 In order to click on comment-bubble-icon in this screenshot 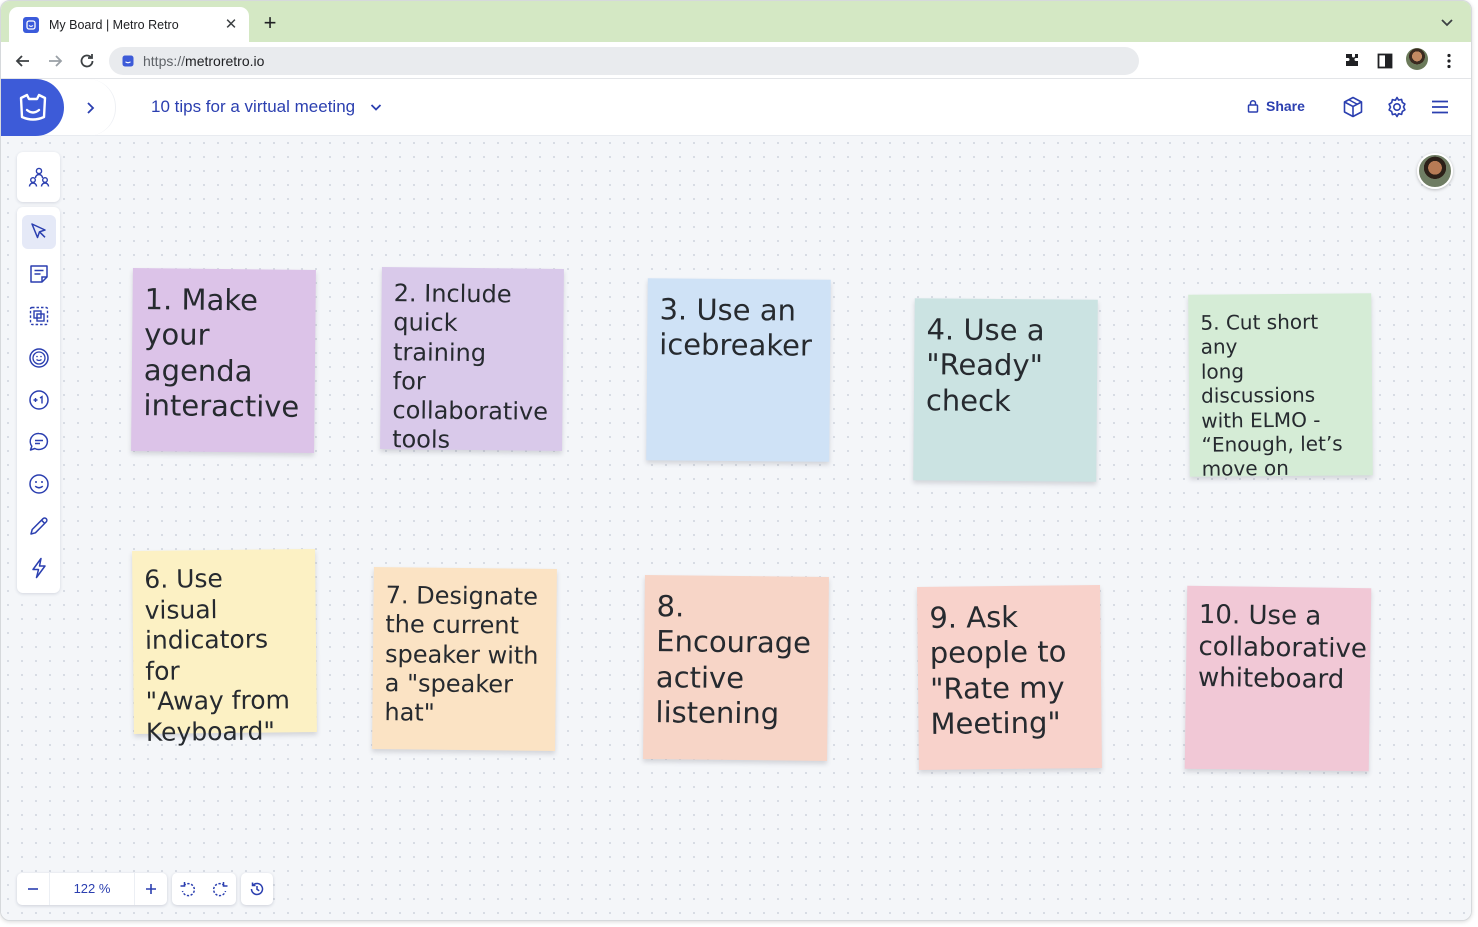, I will do `click(38, 441)`.